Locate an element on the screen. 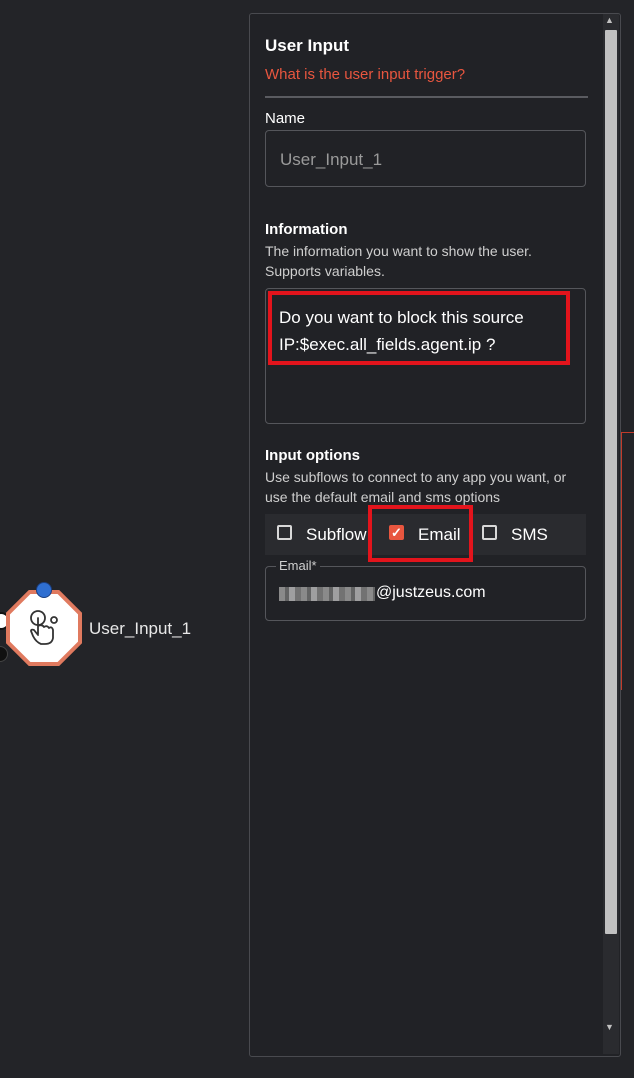  subflow-label: Subflow is located at coordinates (336, 535).